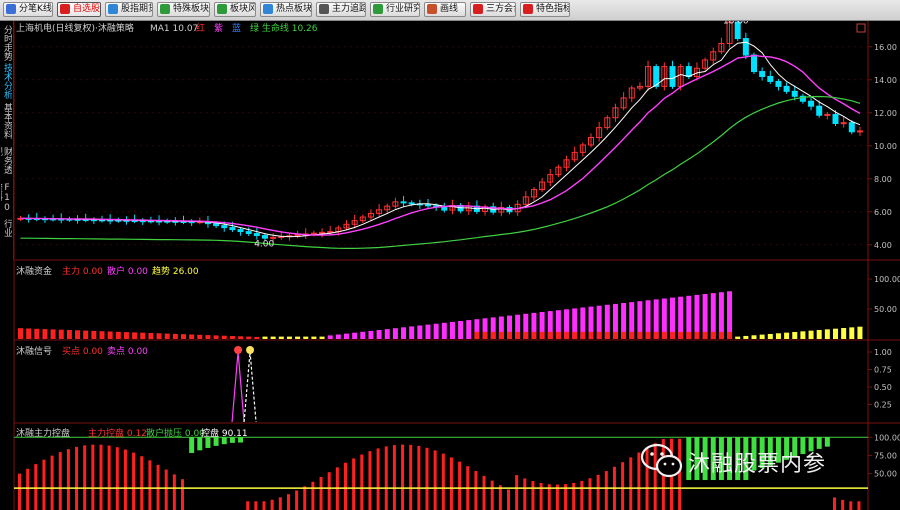  I want to click on y-tick-label: 100.00, so click(887, 279).